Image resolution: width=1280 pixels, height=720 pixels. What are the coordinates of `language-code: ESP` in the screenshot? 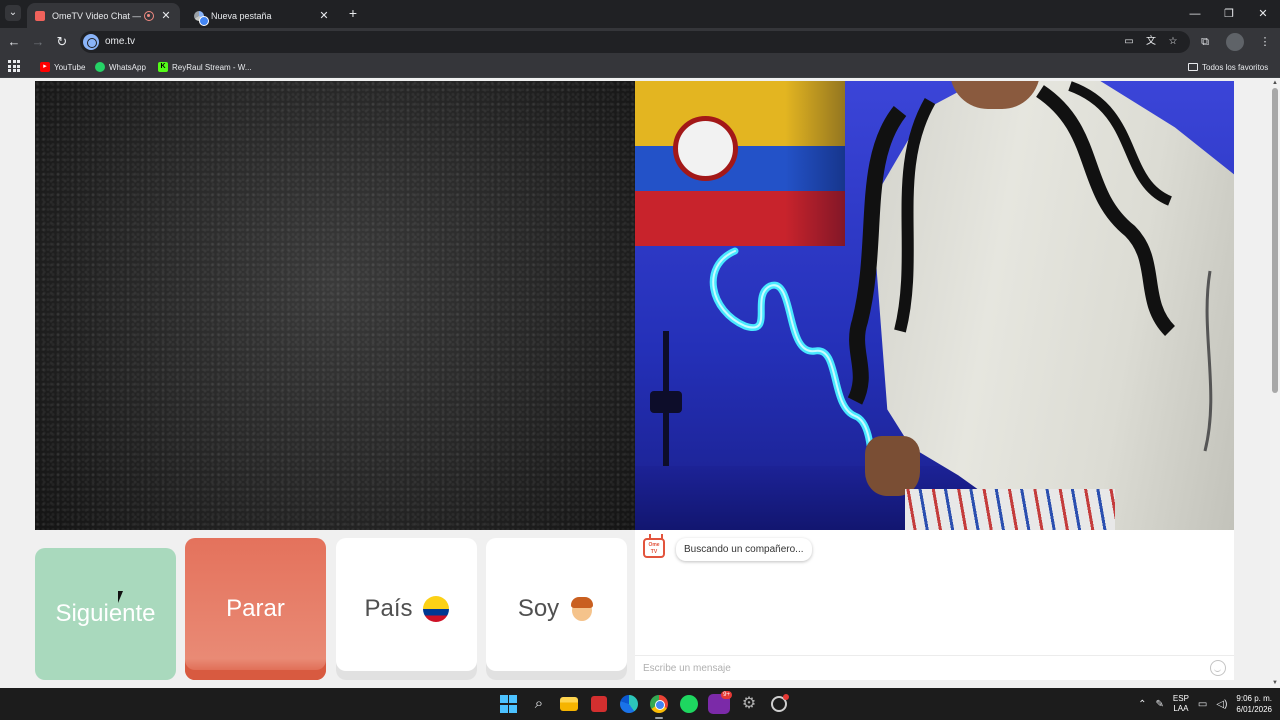 It's located at (1180, 698).